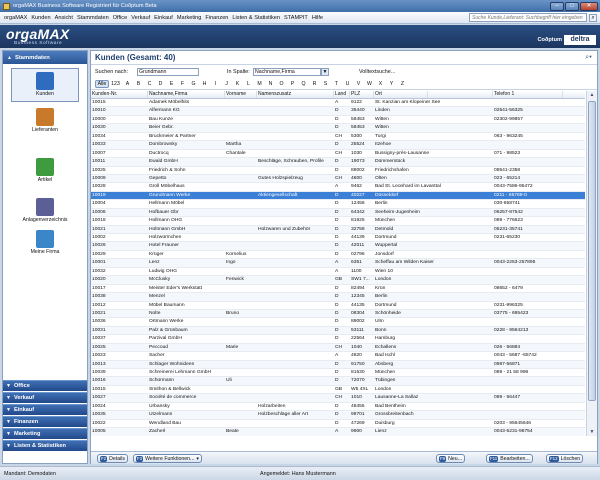 This screenshot has height=480, width=600. Describe the element at coordinates (127, 84) in the screenshot. I see `letter-filter-a: A` at that location.